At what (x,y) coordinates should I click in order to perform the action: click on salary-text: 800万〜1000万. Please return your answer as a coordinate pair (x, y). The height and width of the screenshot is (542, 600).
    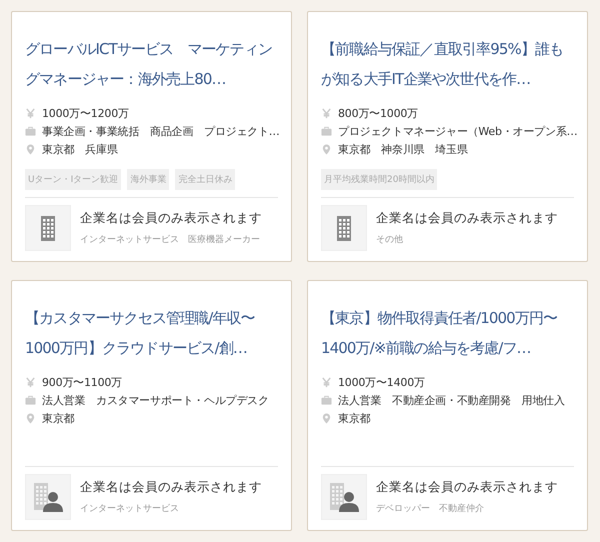
    Looking at the image, I should click on (378, 113).